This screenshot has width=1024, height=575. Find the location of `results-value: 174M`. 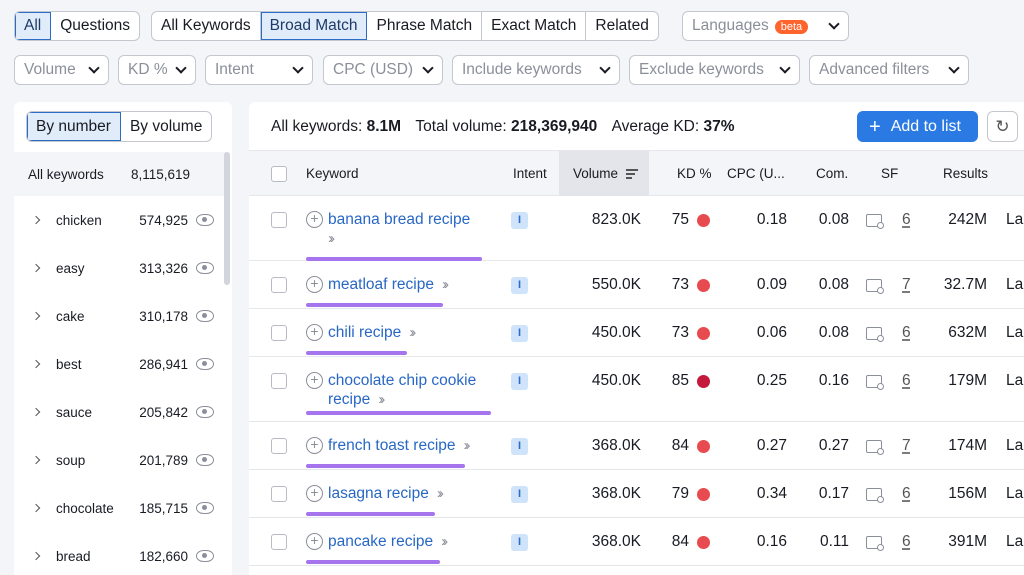

results-value: 174M is located at coordinates (967, 445).